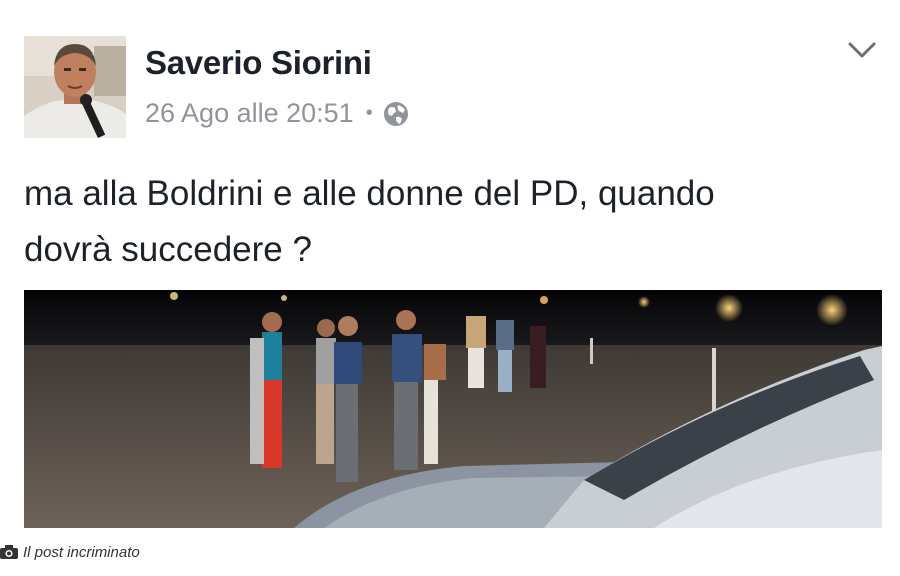 The height and width of the screenshot is (576, 900). Describe the element at coordinates (862, 51) in the screenshot. I see `chevron-down-icon` at that location.